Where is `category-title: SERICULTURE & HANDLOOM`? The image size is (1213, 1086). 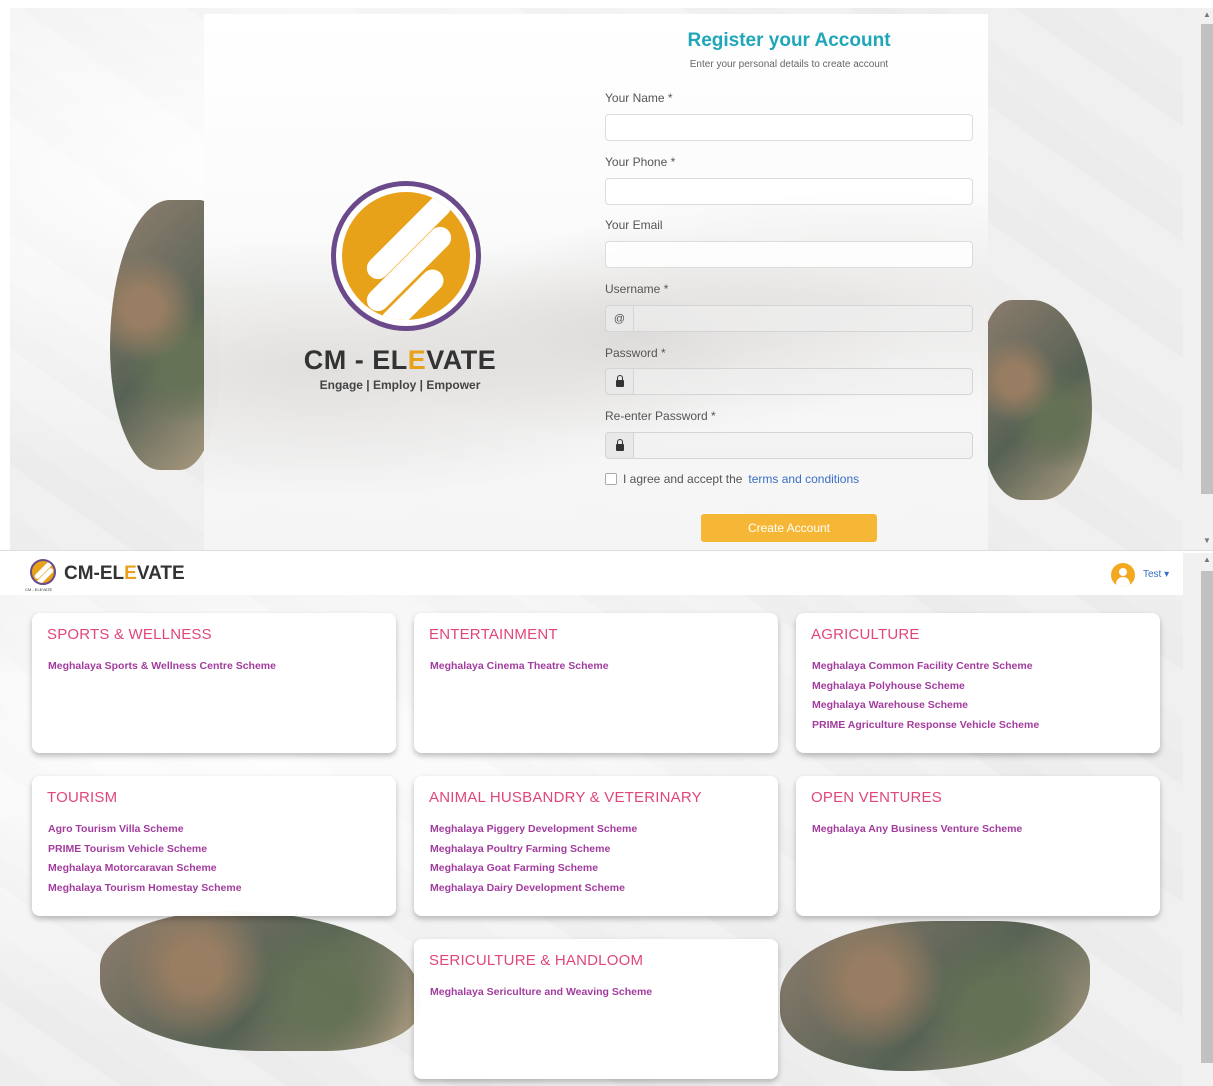
category-title: SERICULTURE & HANDLOOM is located at coordinates (536, 960).